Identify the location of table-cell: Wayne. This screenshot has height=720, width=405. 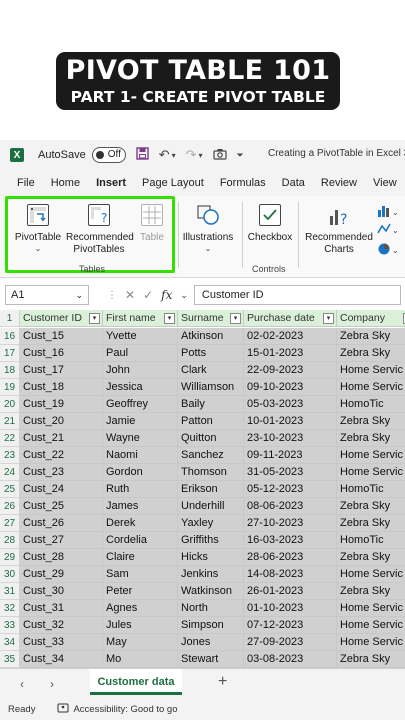
(140, 438).